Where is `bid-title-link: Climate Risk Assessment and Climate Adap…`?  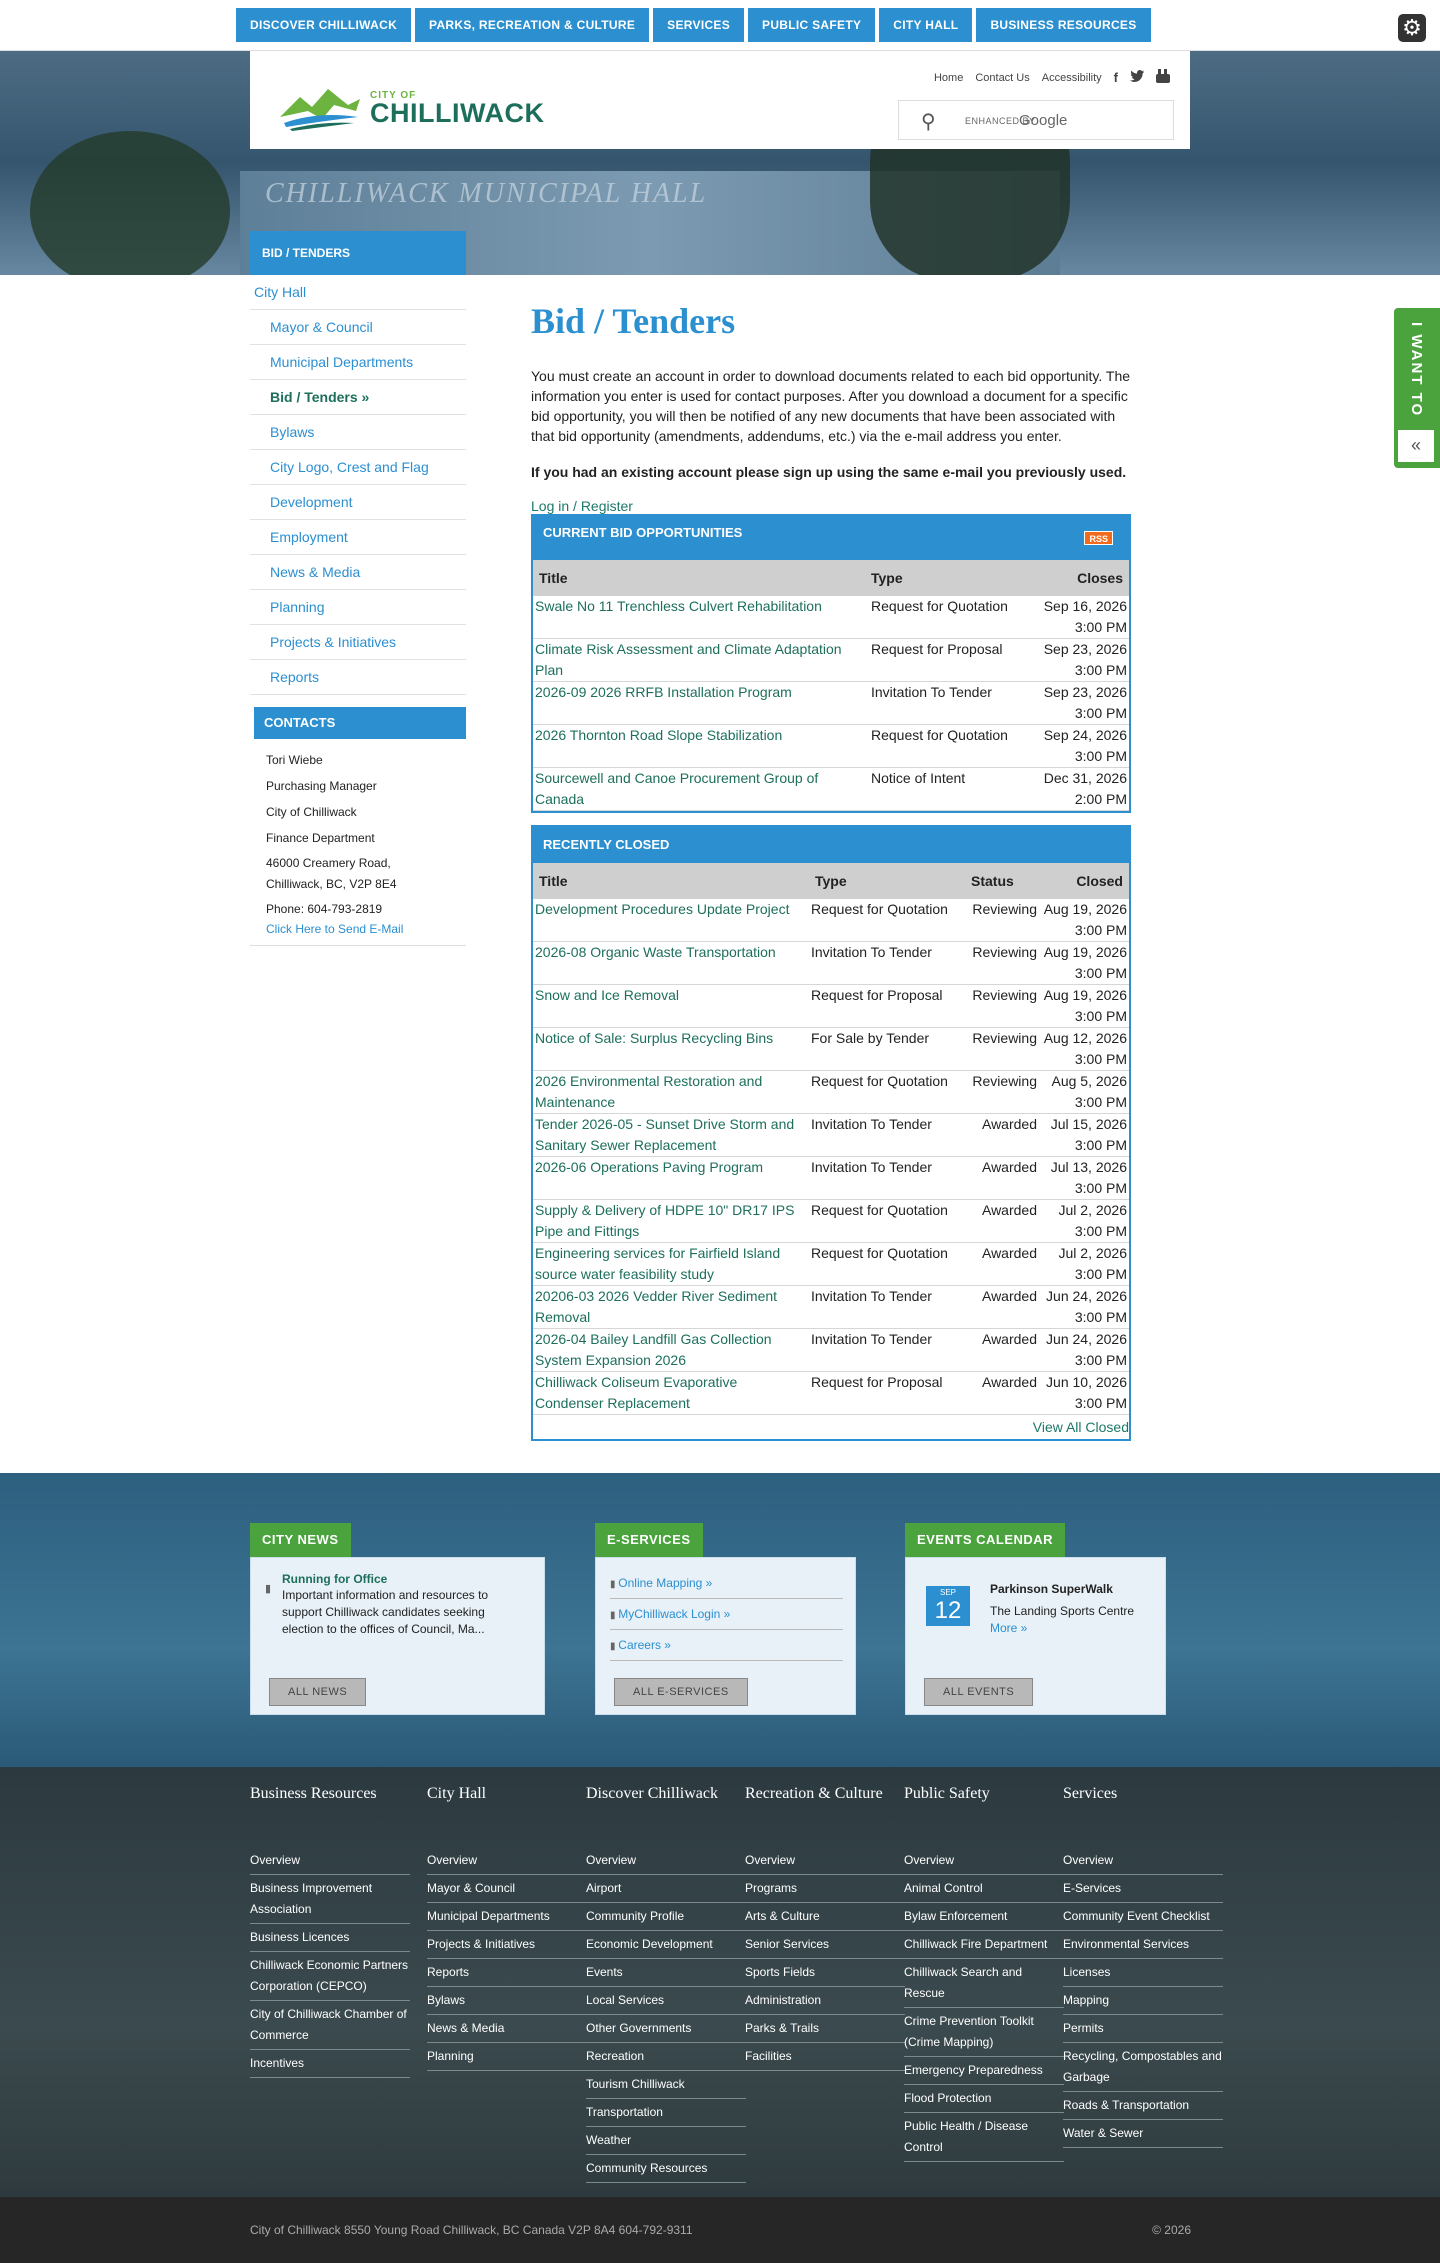 bid-title-link: Climate Risk Assessment and Climate Adap… is located at coordinates (688, 659).